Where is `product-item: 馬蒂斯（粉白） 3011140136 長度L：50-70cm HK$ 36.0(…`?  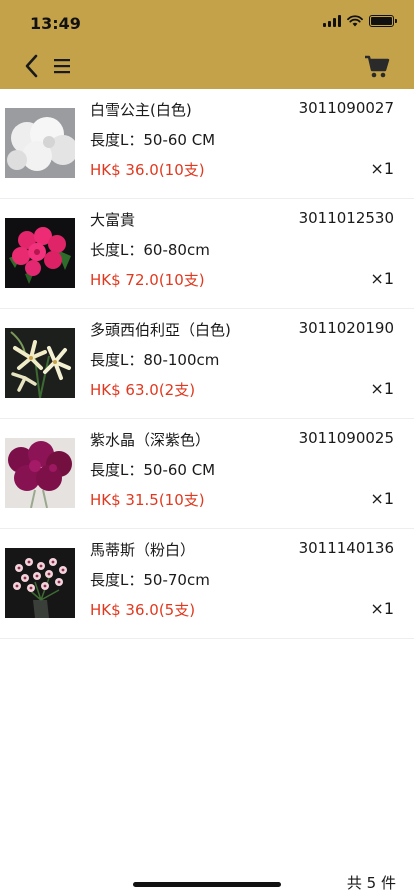 product-item: 馬蒂斯（粉白） 3011140136 長度L：50-70cm HK$ 36.0(… is located at coordinates (207, 584).